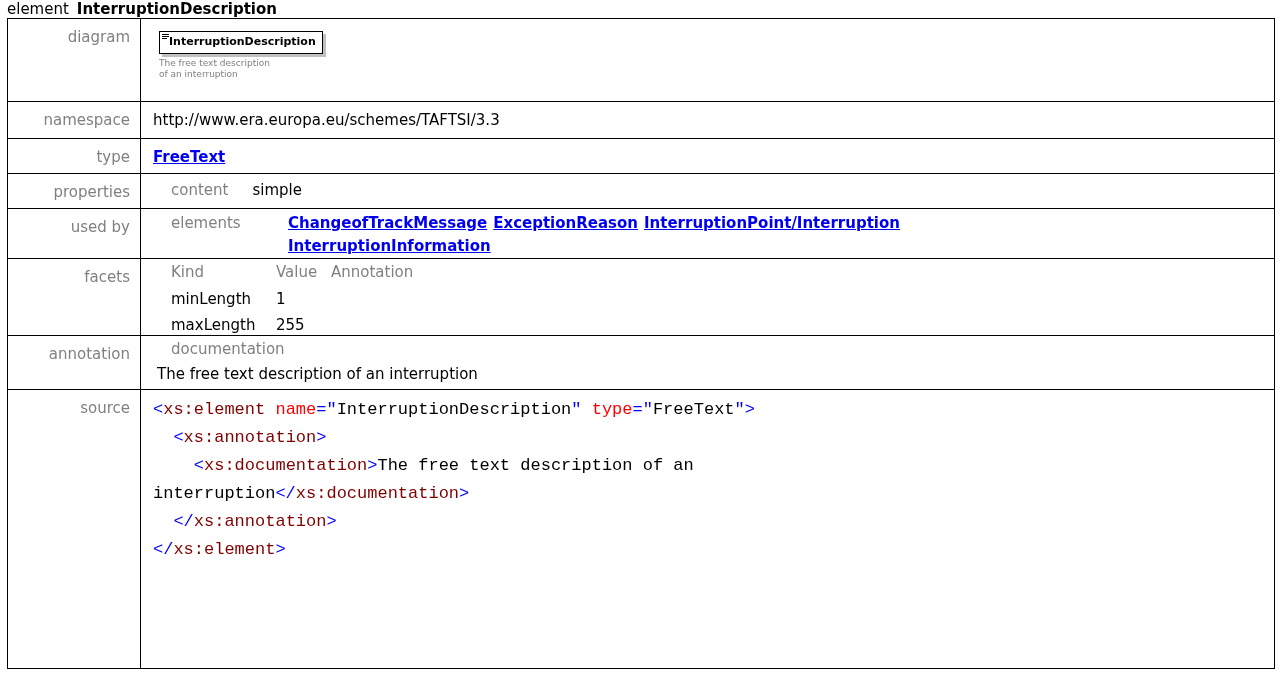 Image resolution: width=1287 pixels, height=679 pixels. What do you see at coordinates (89, 354) in the screenshot?
I see `row-label: annotation` at bounding box center [89, 354].